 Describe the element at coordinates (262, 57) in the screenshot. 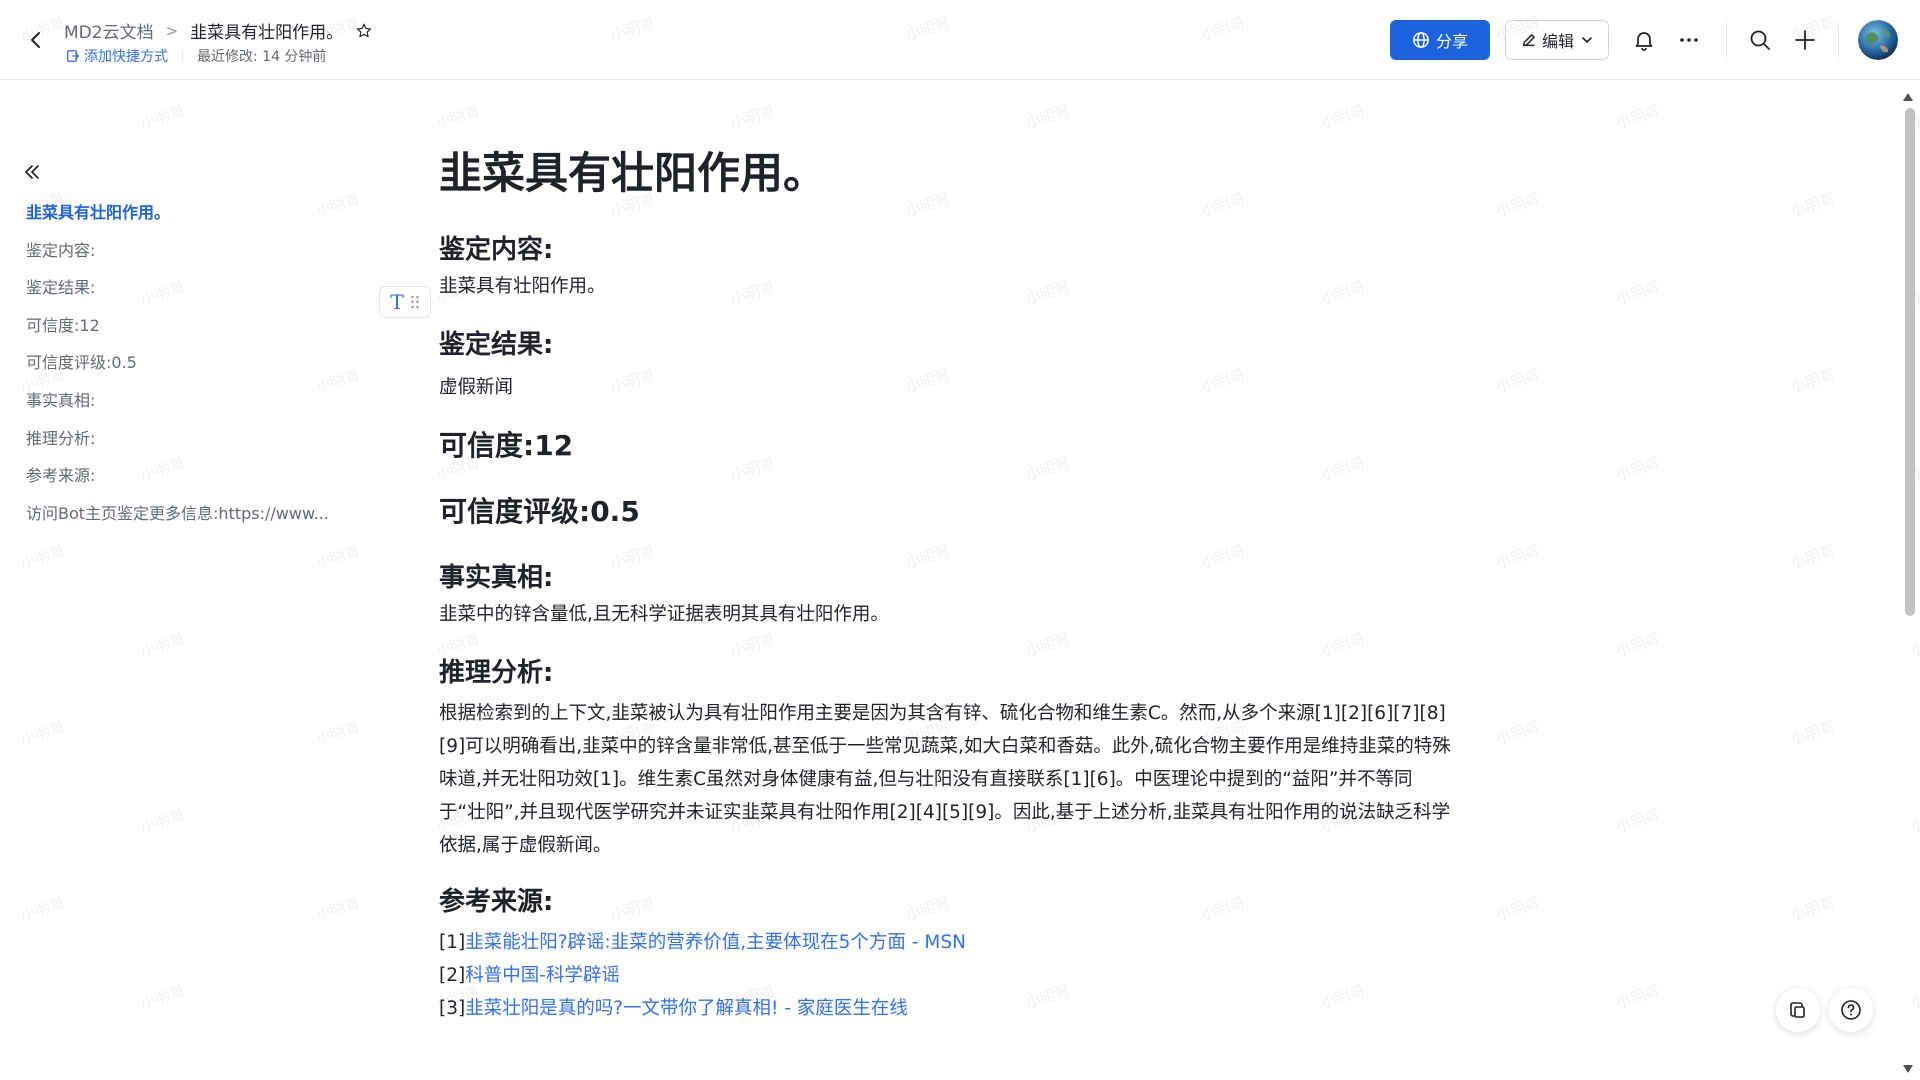

I see `last-modified-text: 最近修改: 14 分钟前` at that location.